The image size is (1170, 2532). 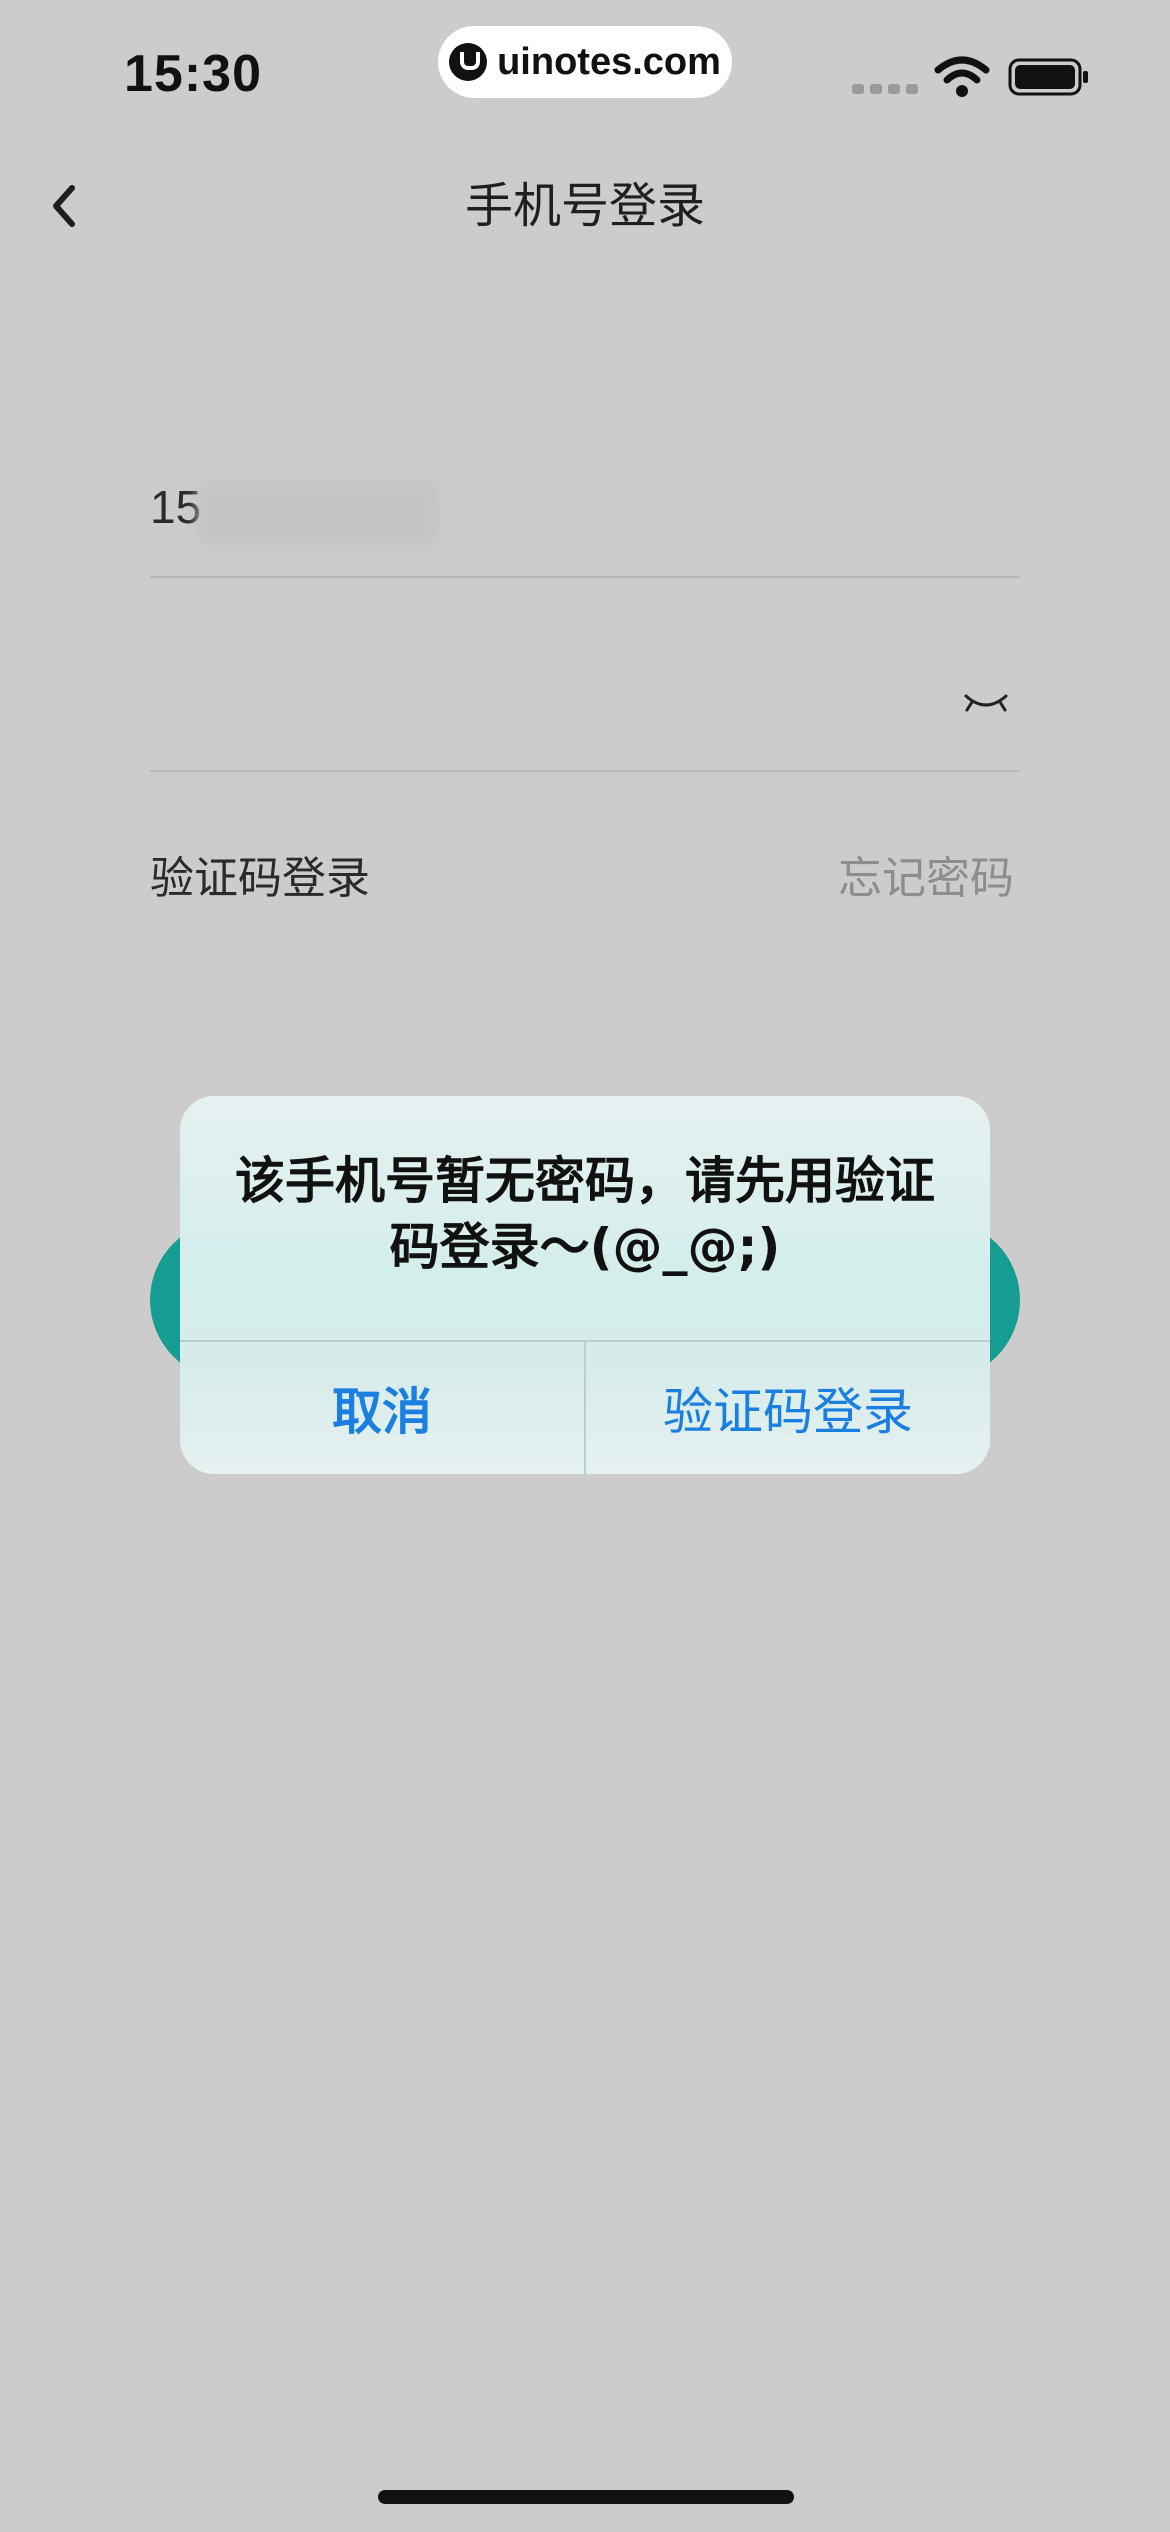 I want to click on watermark-text: uinotes.com, so click(x=609, y=61).